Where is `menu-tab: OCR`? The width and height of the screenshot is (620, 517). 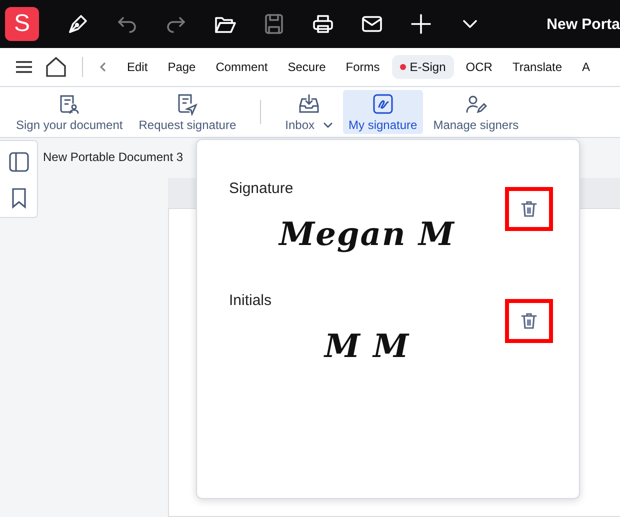 menu-tab: OCR is located at coordinates (479, 67).